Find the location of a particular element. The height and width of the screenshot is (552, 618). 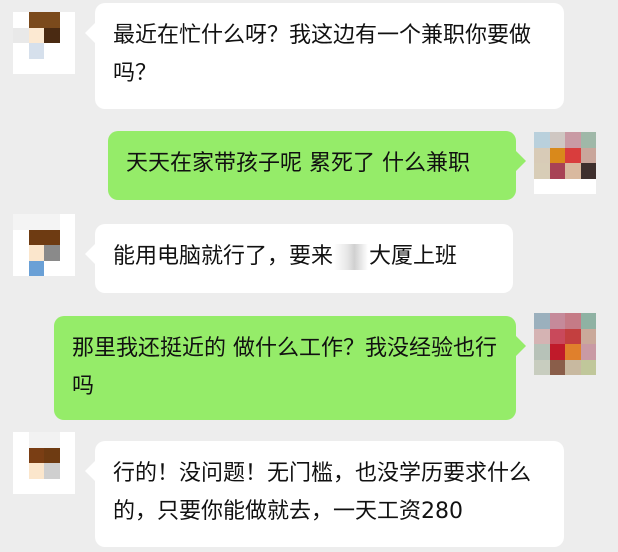

message-bubble-incoming: 最近在忙什么呀？我这边有一个兼职你要做吗？ is located at coordinates (324, 56).